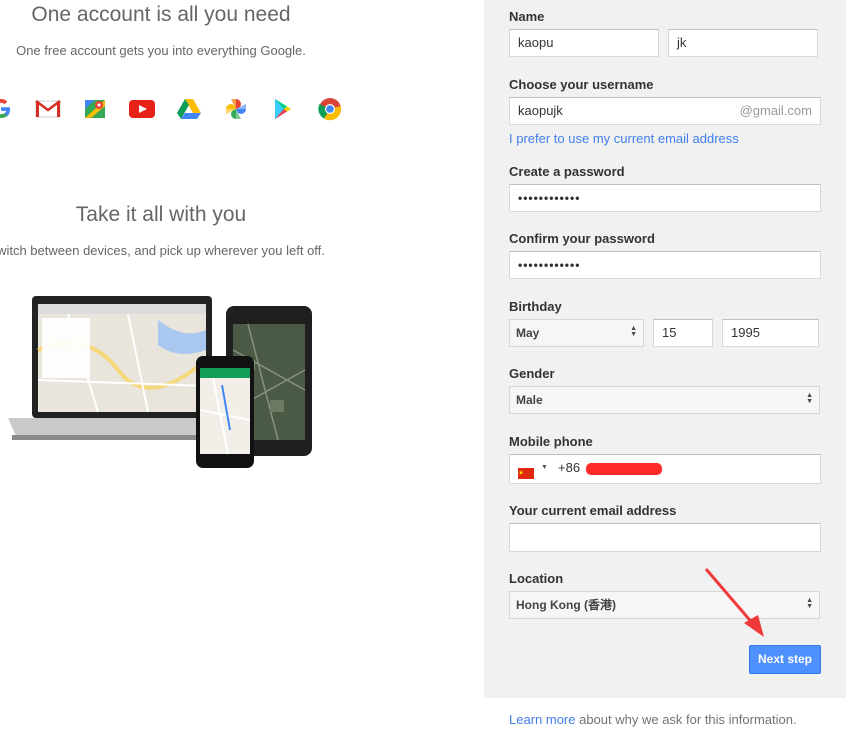 The image size is (851, 732). Describe the element at coordinates (785, 659) in the screenshot. I see `next-step-button: Next step` at that location.